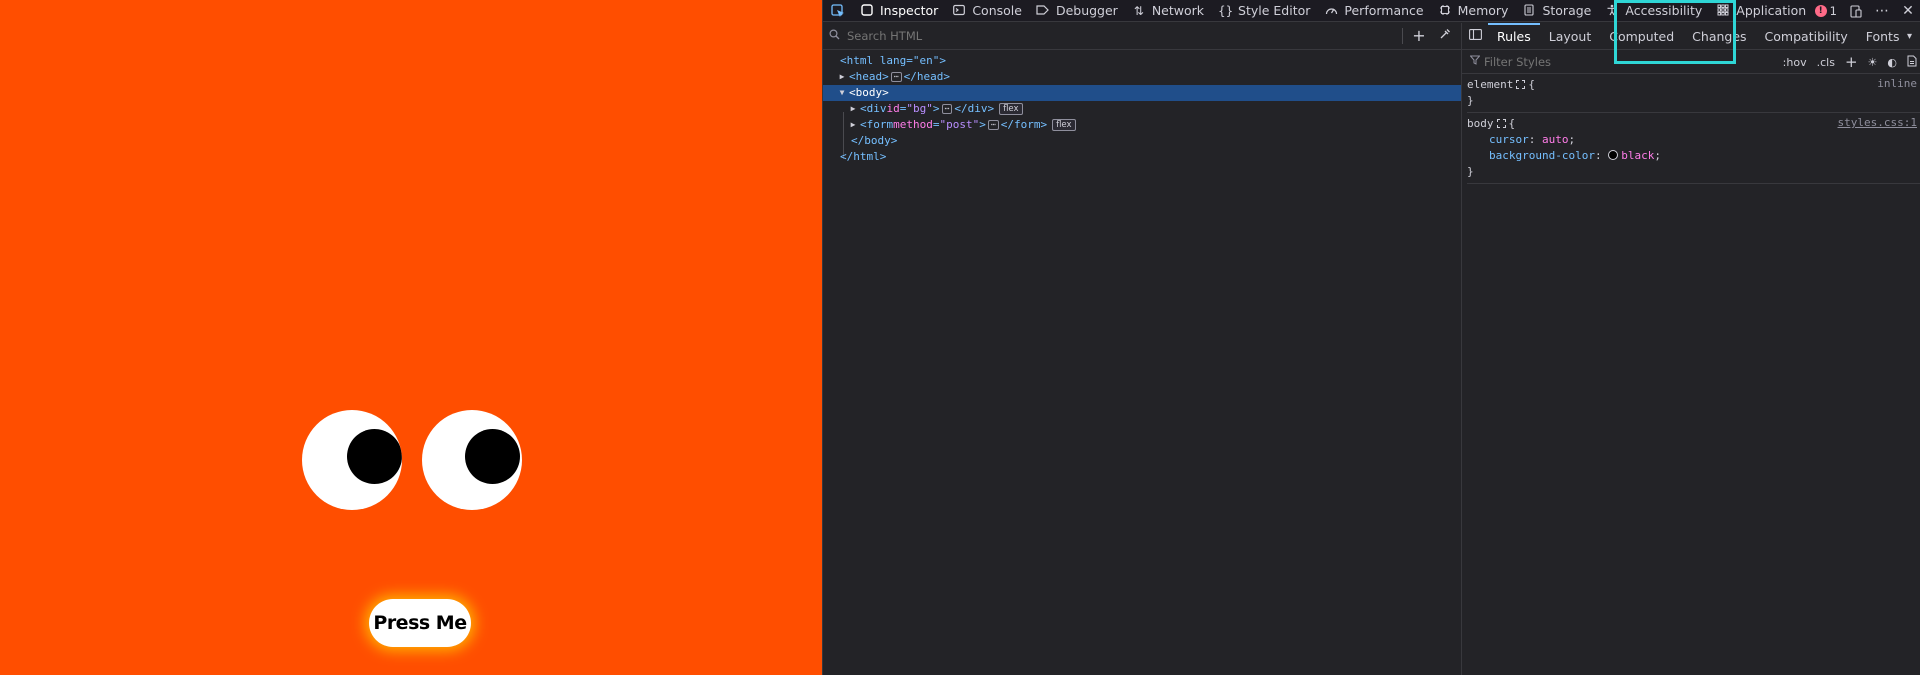 The height and width of the screenshot is (675, 1920). Describe the element at coordinates (997, 10) in the screenshot. I see `tab-label: Console` at that location.